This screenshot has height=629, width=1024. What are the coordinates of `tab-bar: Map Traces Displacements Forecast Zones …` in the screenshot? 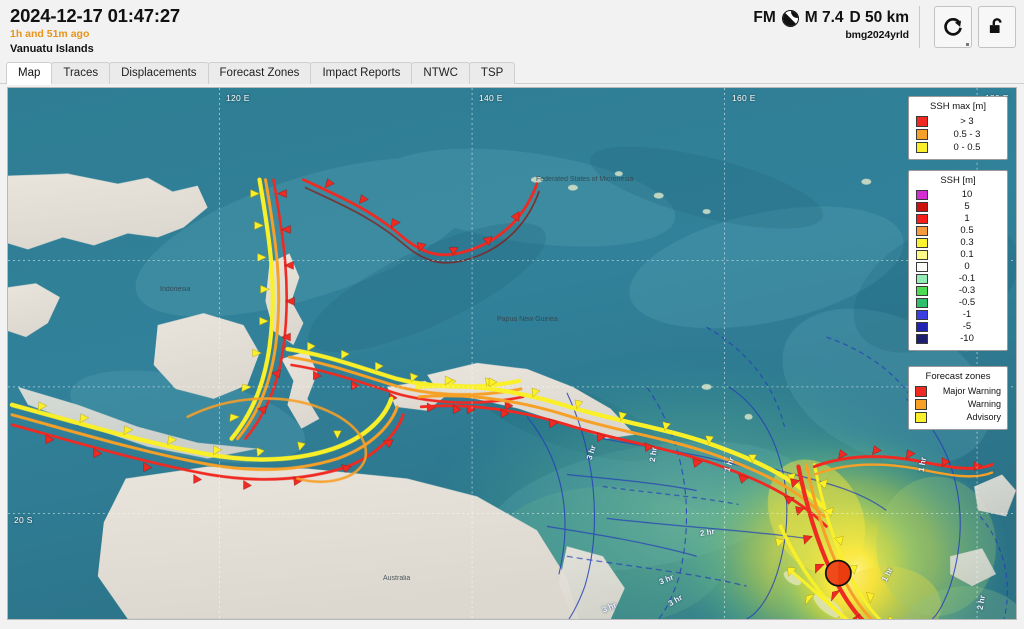 It's located at (512, 73).